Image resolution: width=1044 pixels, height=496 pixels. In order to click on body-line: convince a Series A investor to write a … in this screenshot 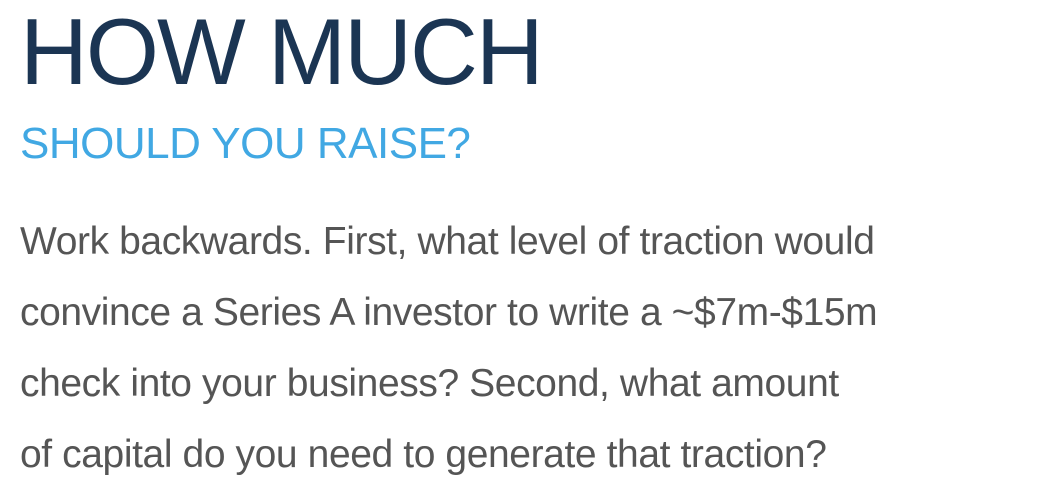, I will do `click(449, 312)`.